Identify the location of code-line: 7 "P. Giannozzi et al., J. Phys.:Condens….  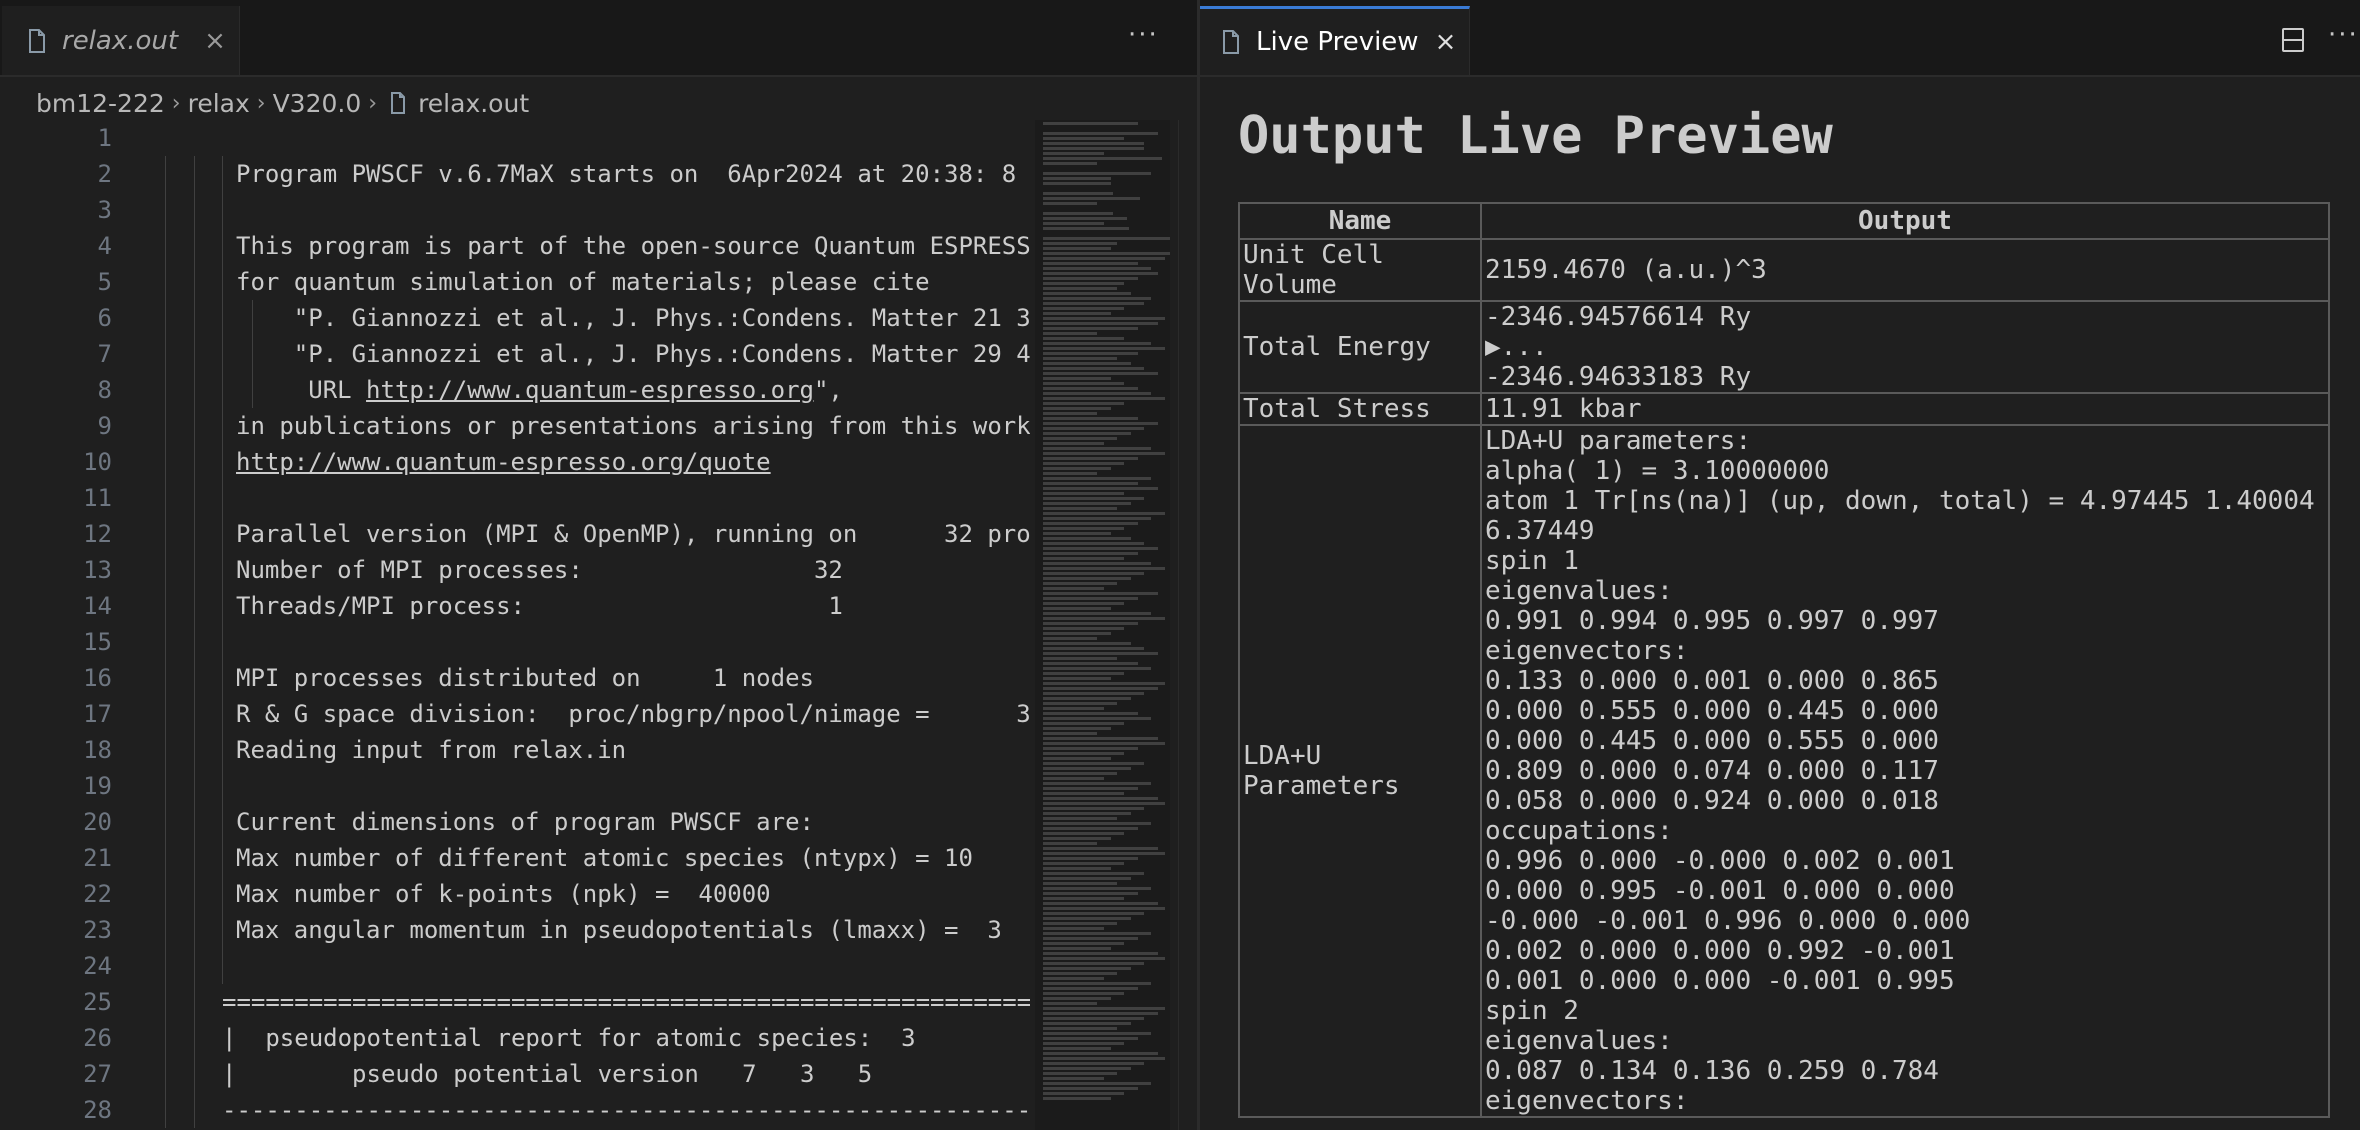
(515, 354).